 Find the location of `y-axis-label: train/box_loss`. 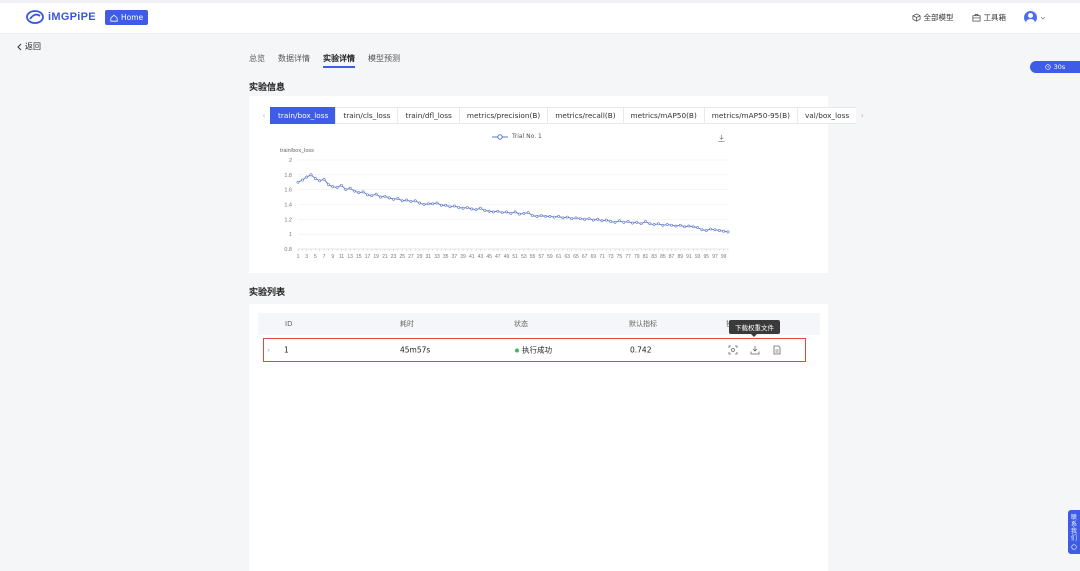

y-axis-label: train/box_loss is located at coordinates (297, 151).